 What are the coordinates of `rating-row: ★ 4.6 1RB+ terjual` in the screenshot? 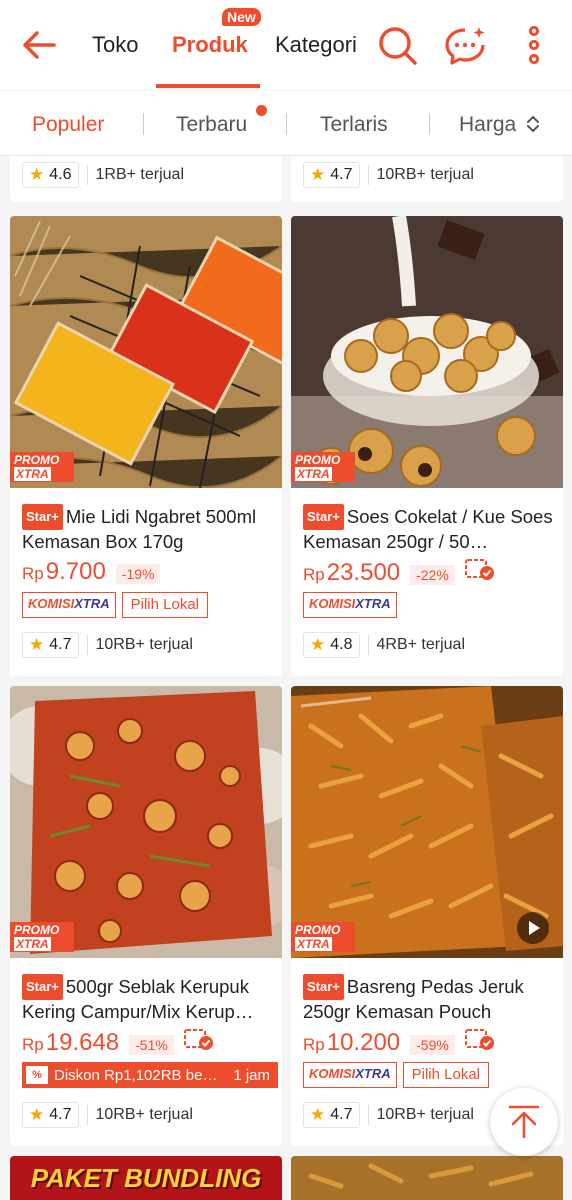 It's located at (103, 175).